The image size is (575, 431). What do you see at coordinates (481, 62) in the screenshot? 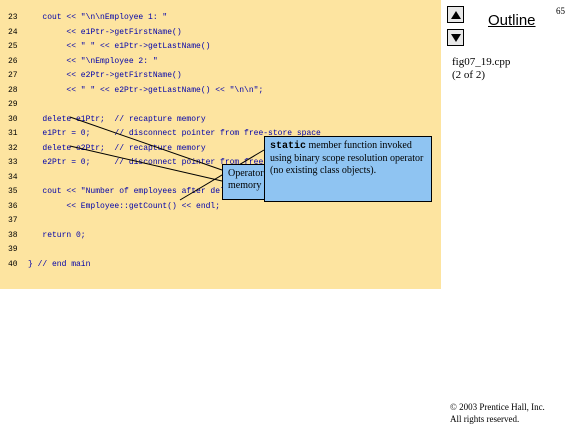
I see `file-name: fig07_19.cpp` at bounding box center [481, 62].